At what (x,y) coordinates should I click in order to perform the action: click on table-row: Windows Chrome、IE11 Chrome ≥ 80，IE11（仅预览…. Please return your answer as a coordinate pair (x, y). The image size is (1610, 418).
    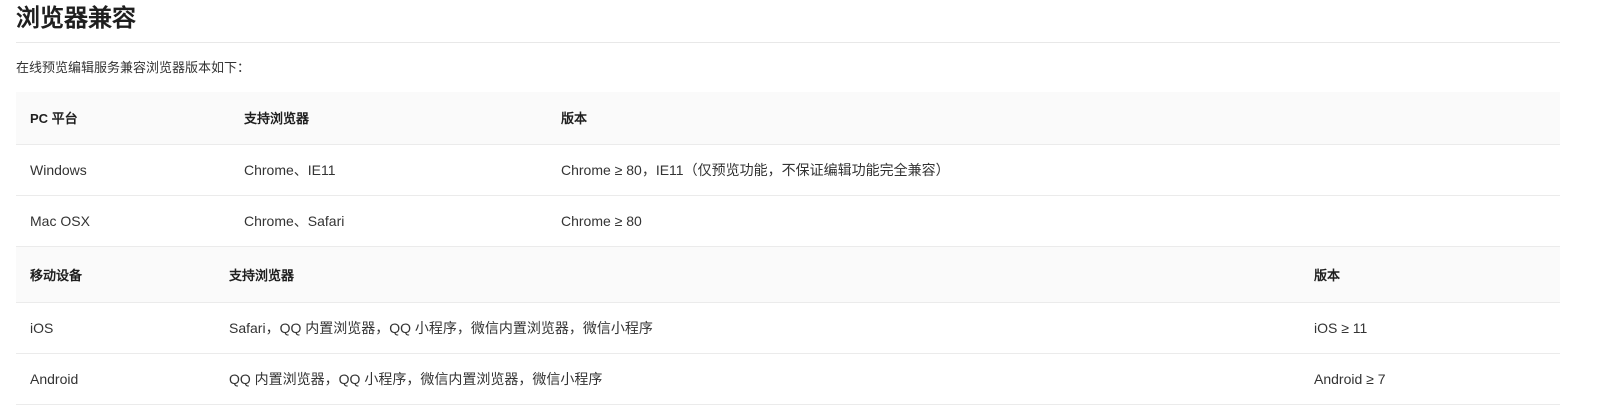
    Looking at the image, I should click on (788, 170).